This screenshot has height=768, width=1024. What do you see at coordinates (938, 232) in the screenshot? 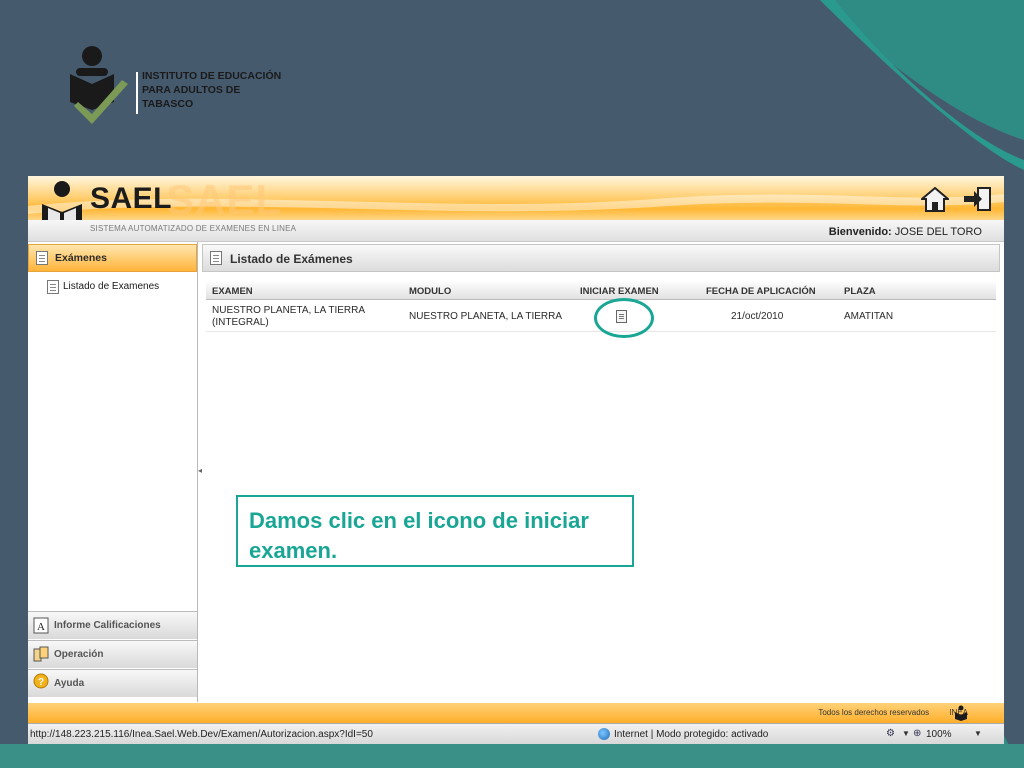
I see `welcome-user: JOSE DEL TORO` at bounding box center [938, 232].